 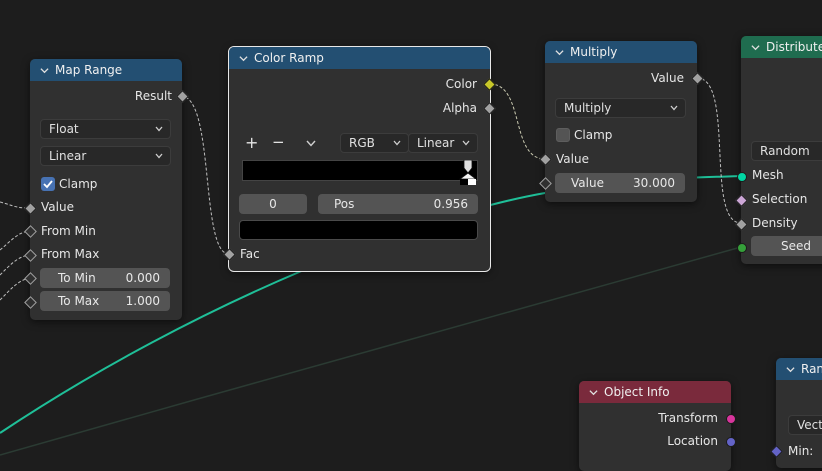 What do you see at coordinates (70, 254) in the screenshot?
I see `from-max-label: From Max` at bounding box center [70, 254].